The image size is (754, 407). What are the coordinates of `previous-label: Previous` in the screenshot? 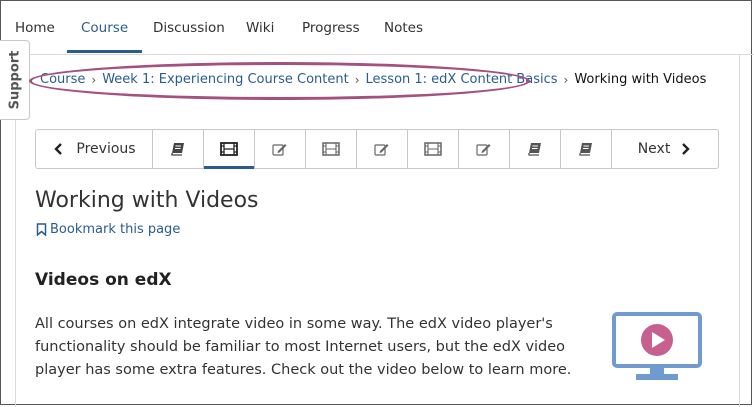 It's located at (106, 149).